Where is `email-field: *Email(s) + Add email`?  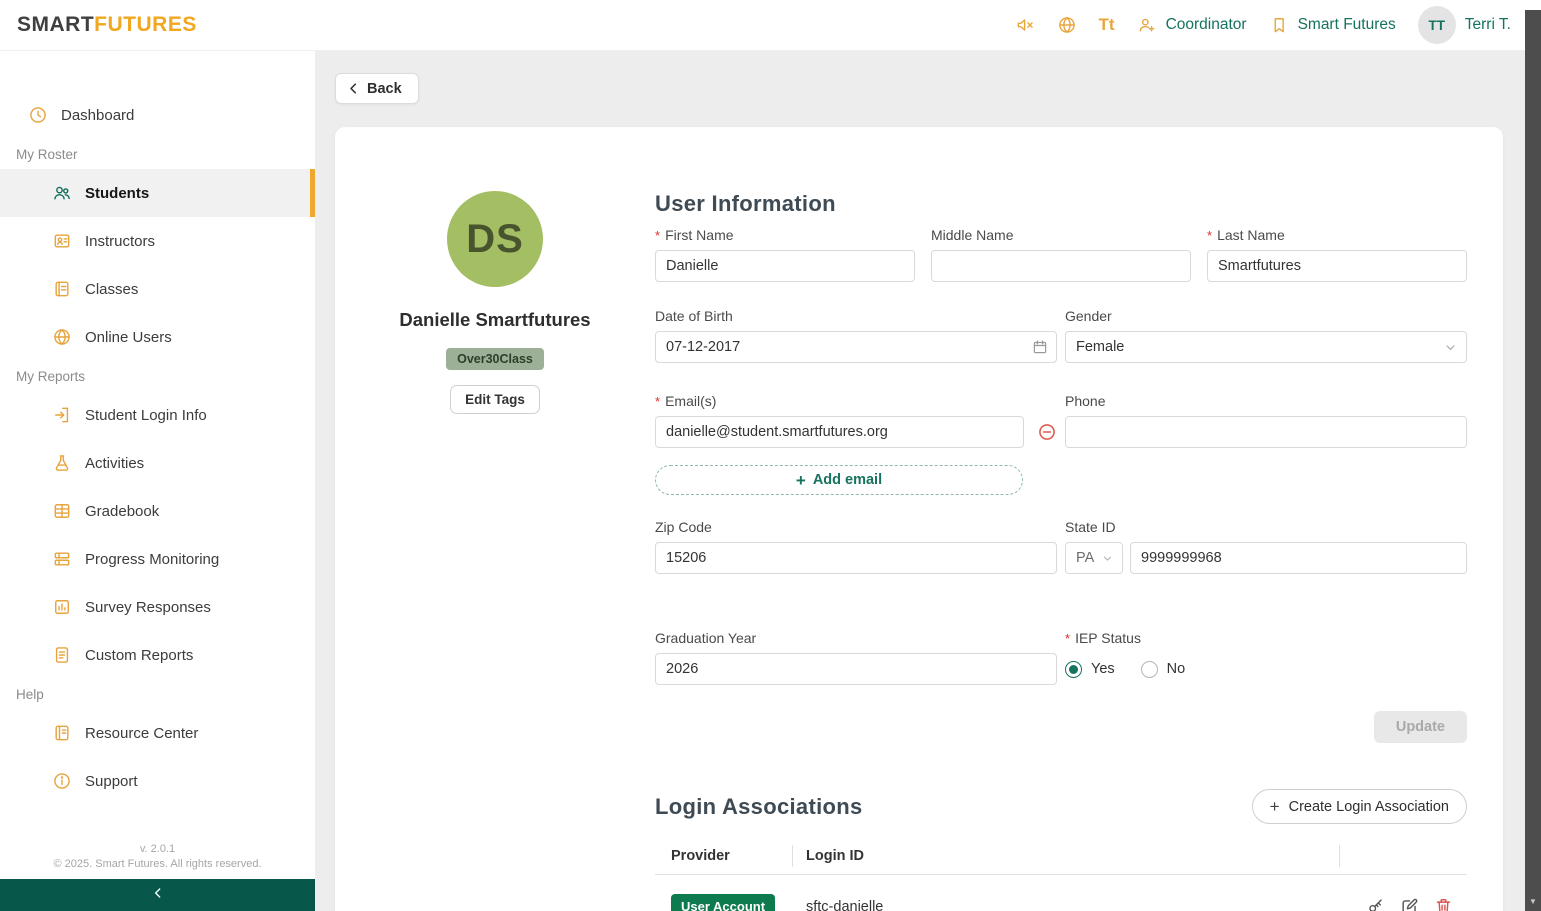
email-field: *Email(s) + Add email is located at coordinates (856, 444).